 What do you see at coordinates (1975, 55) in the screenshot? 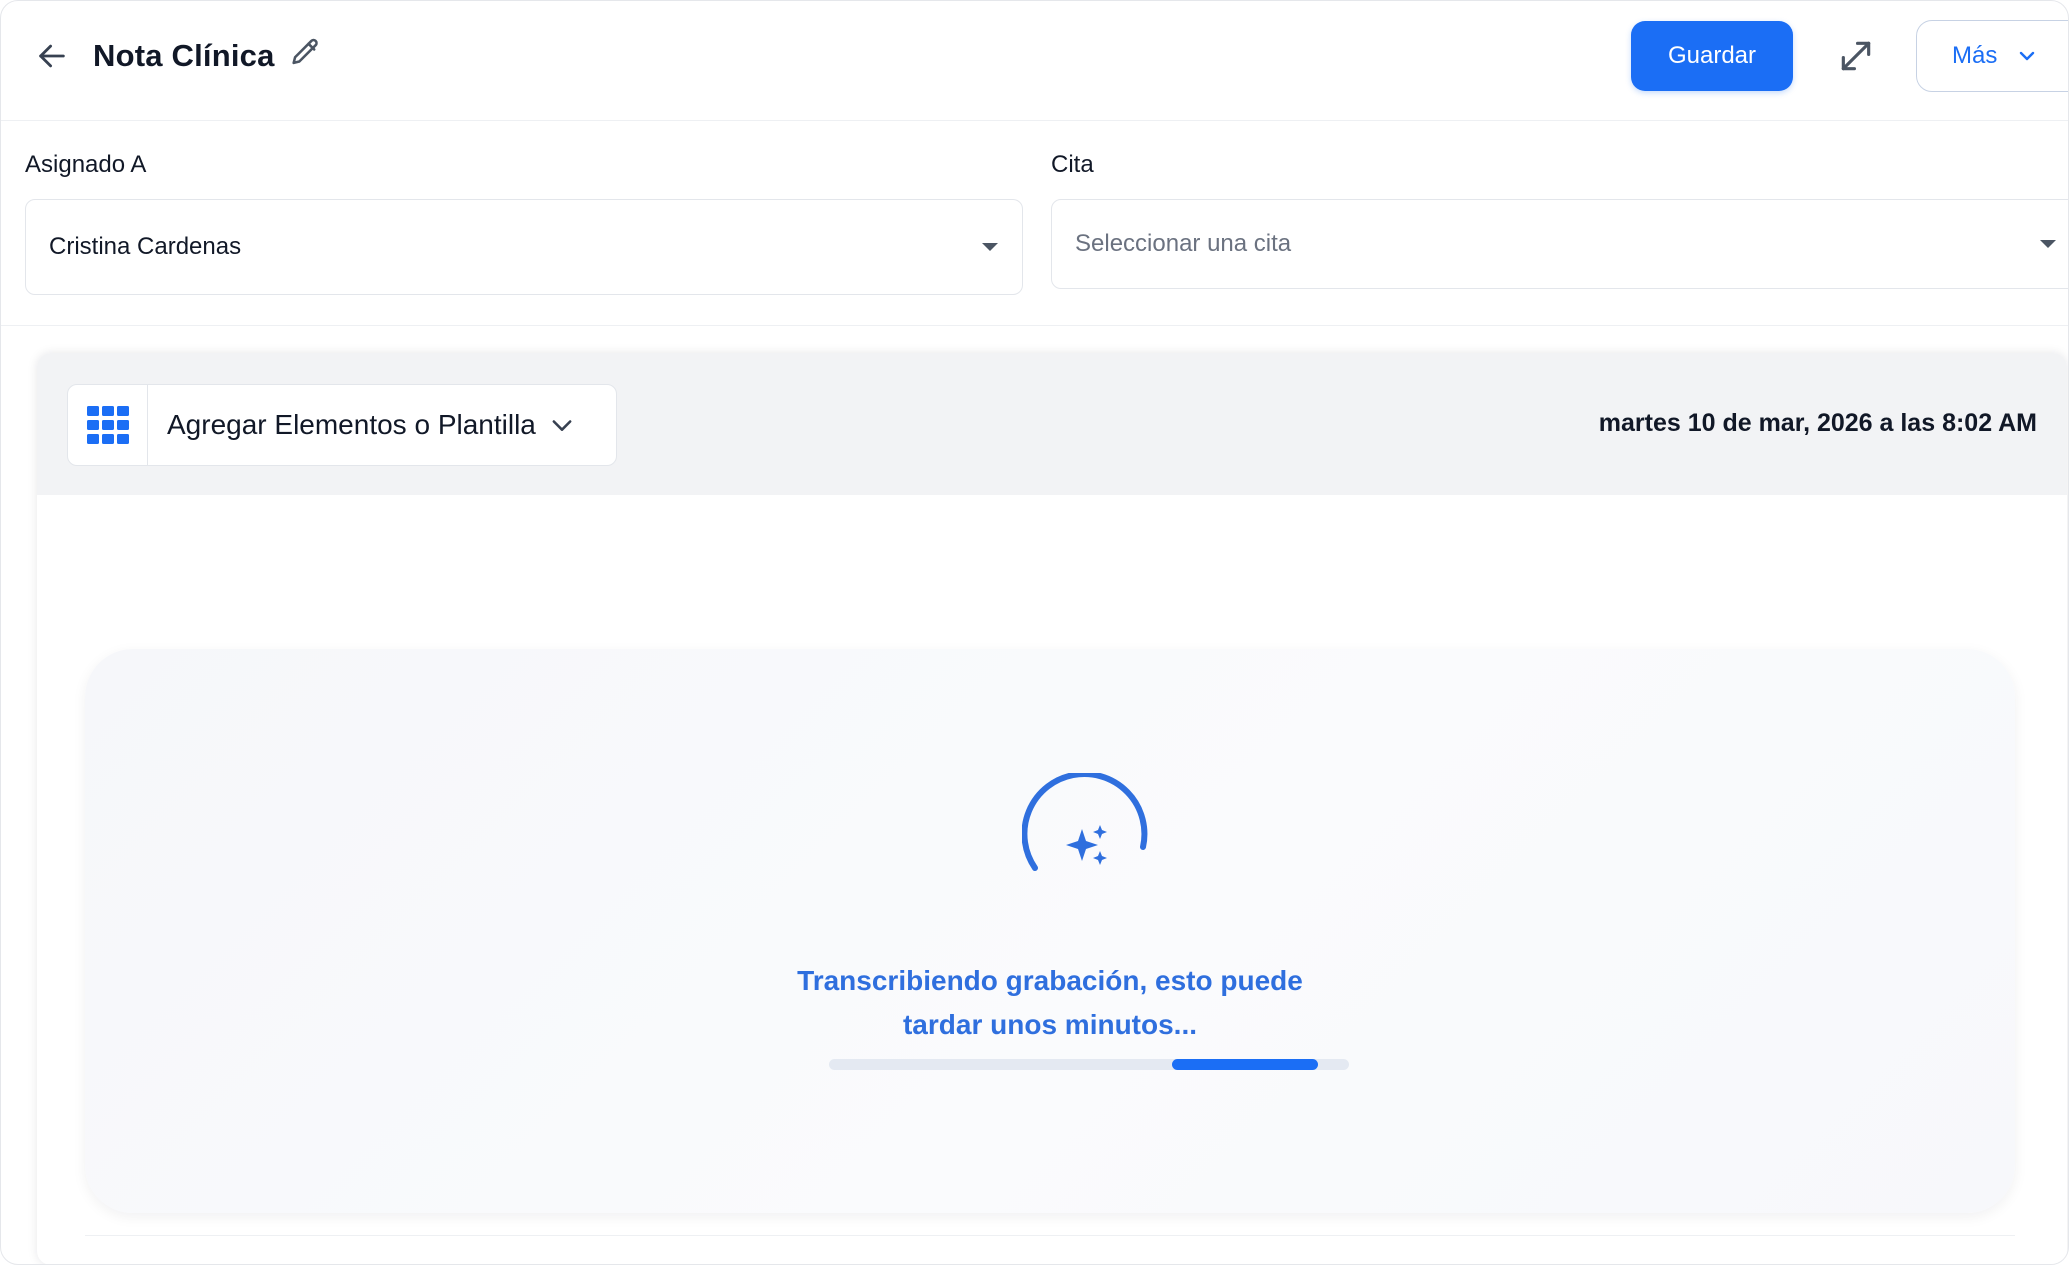
I see `more-label: Más` at bounding box center [1975, 55].